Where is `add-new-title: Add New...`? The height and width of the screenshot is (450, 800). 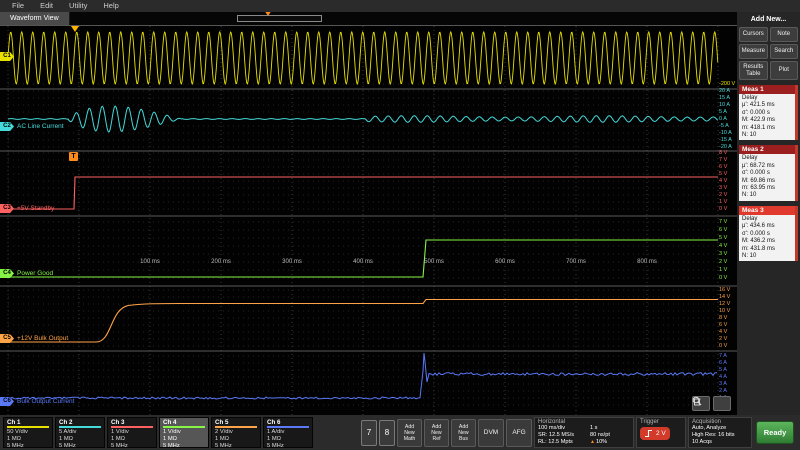
add-new-title: Add New... is located at coordinates (768, 19).